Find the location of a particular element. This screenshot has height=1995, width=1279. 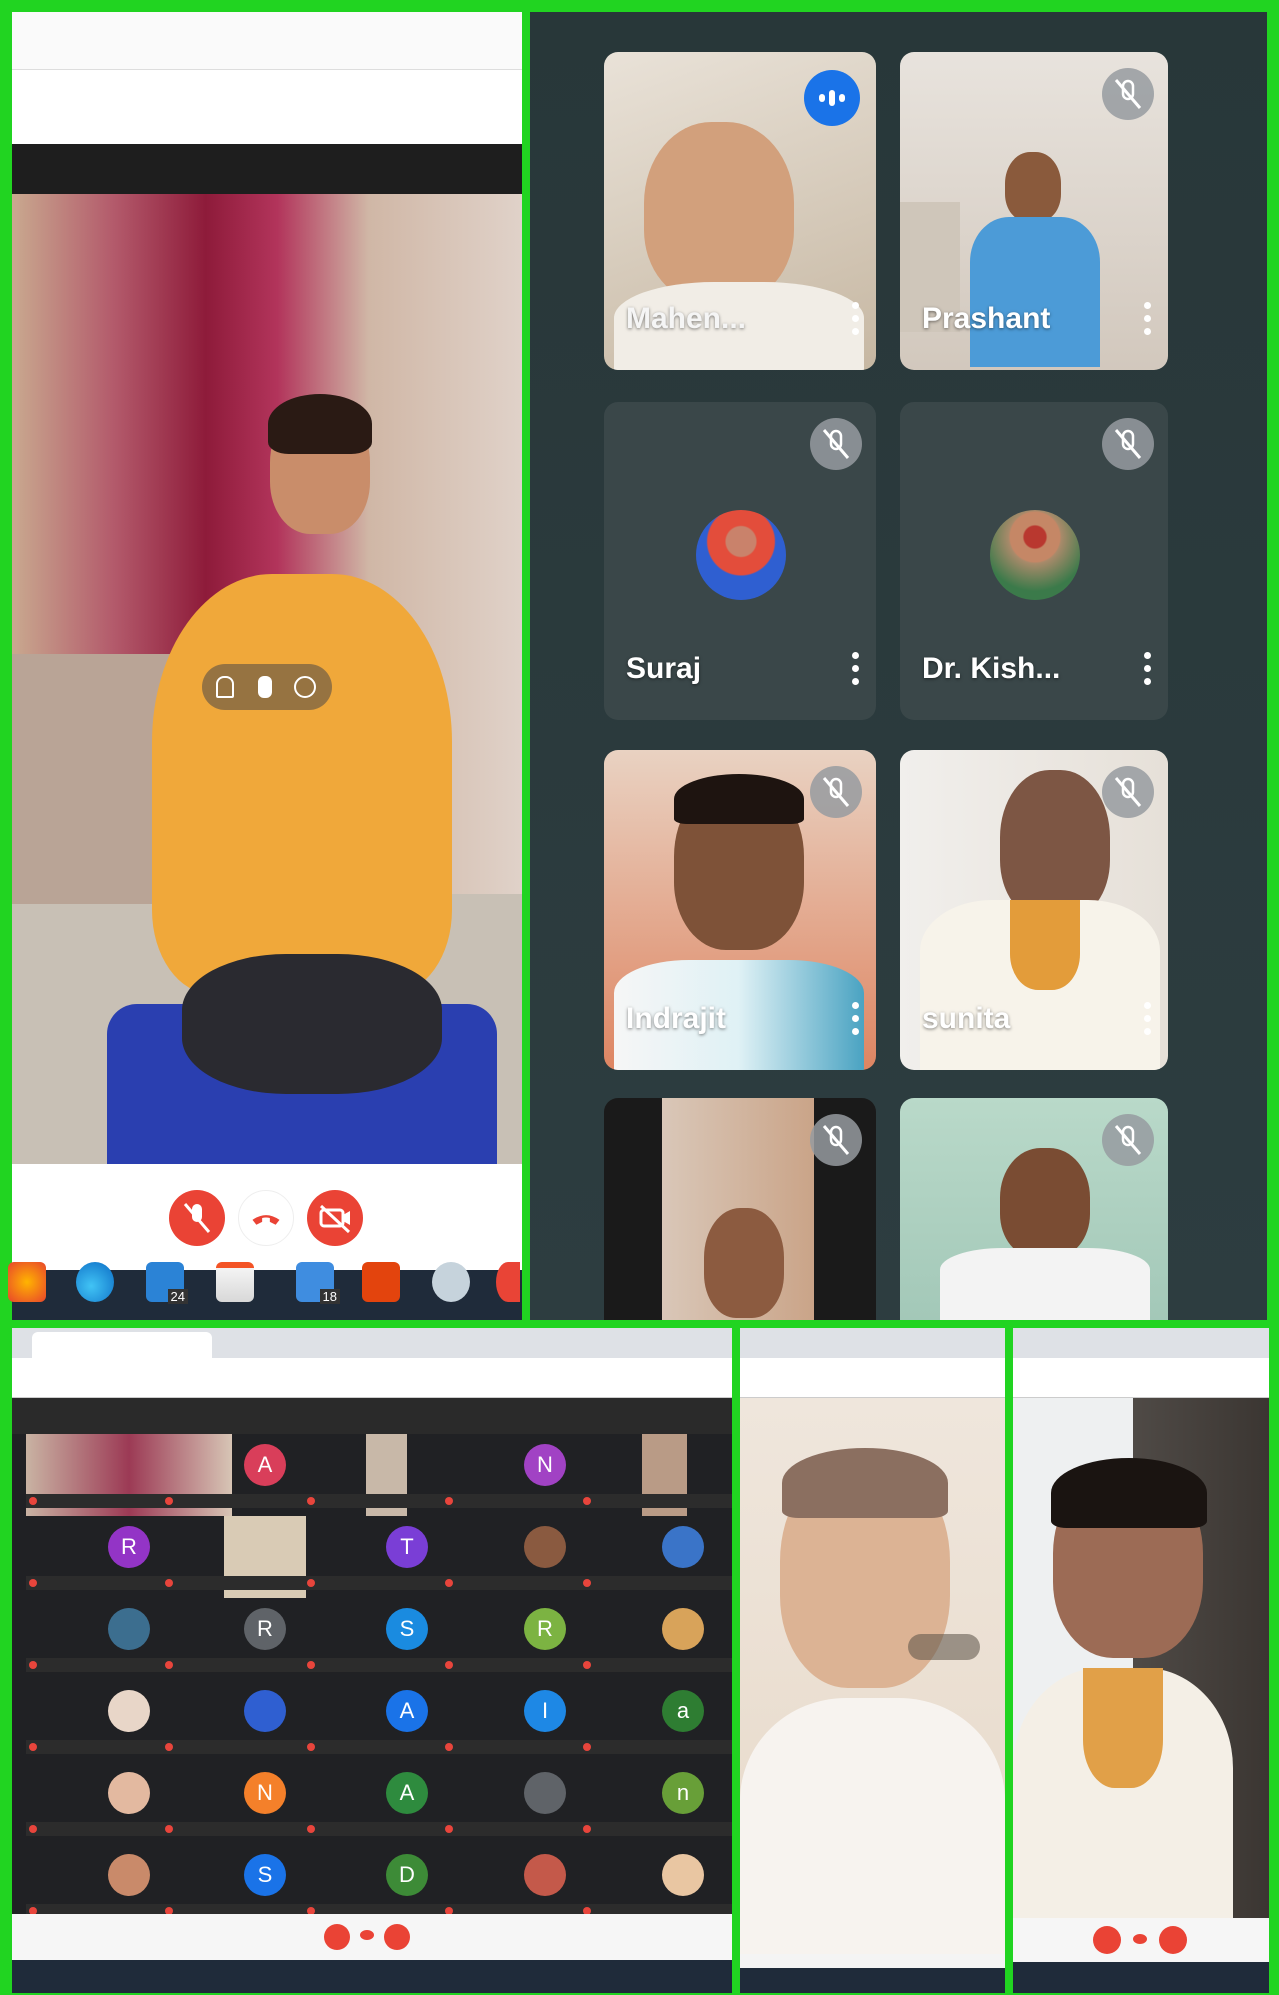

dark-header-strip is located at coordinates (267, 169).